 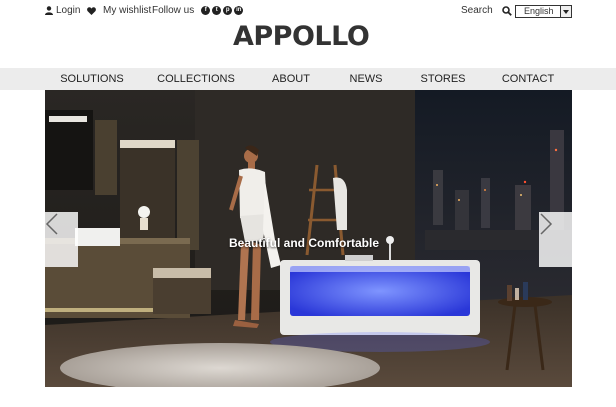 What do you see at coordinates (539, 11) in the screenshot?
I see `language-value: English` at bounding box center [539, 11].